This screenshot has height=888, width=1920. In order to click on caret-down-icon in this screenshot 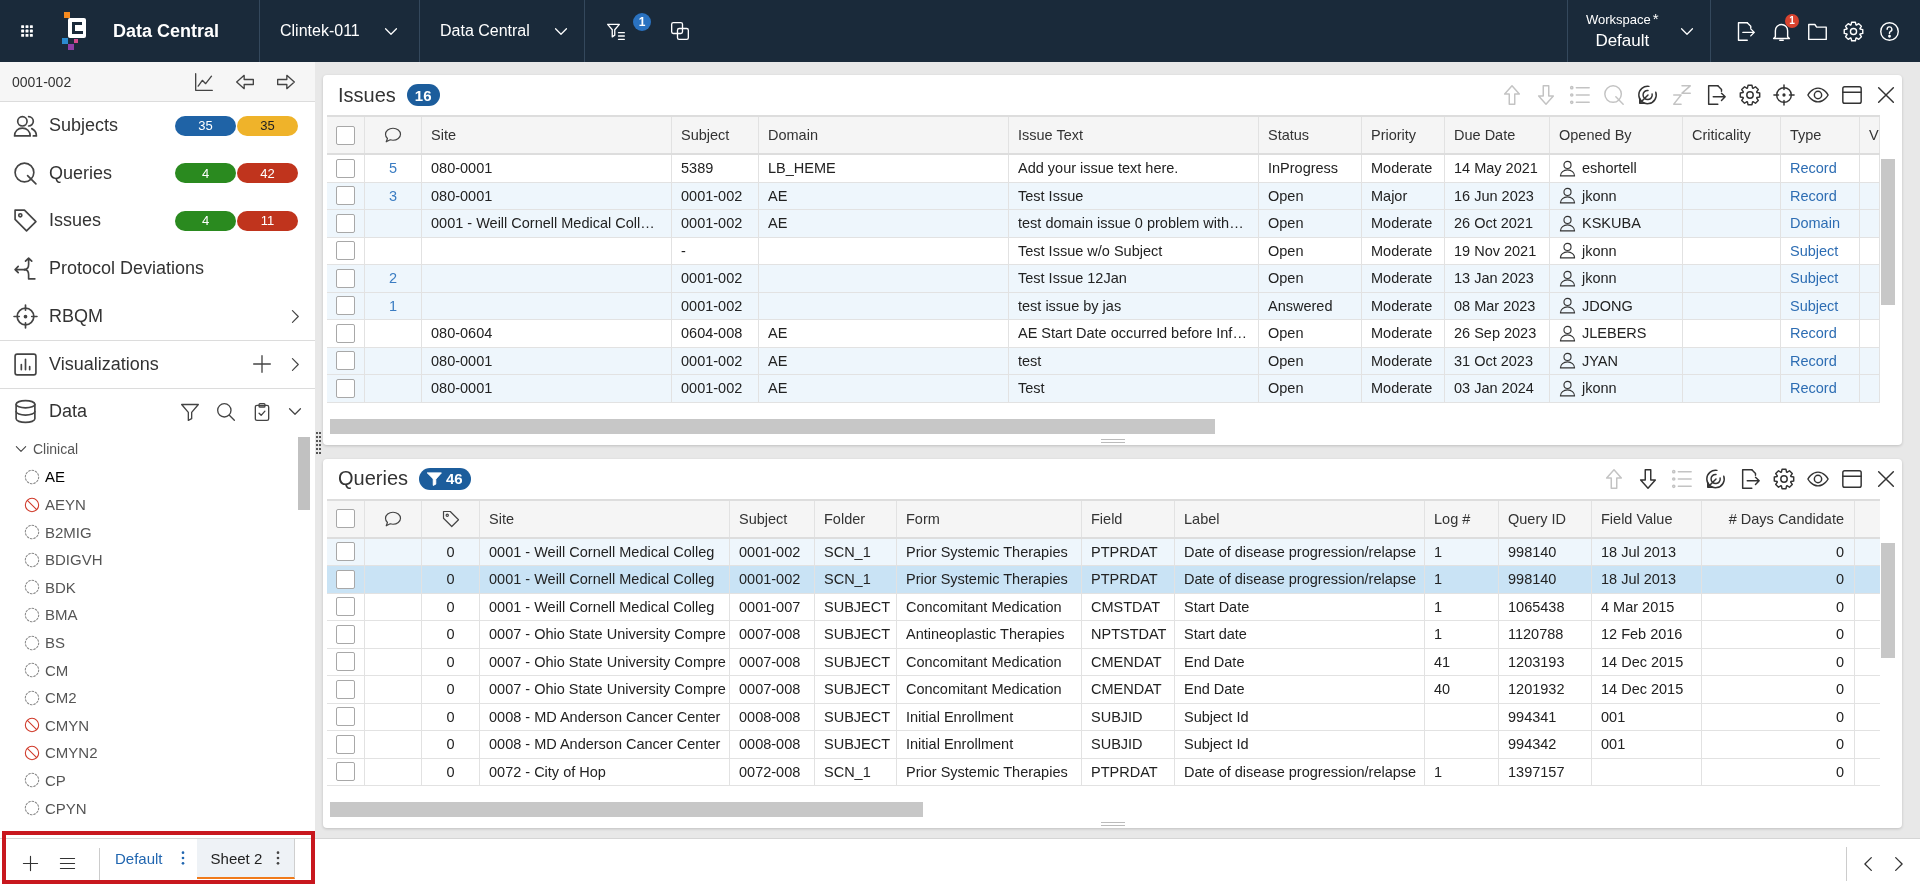, I will do `click(21, 449)`.